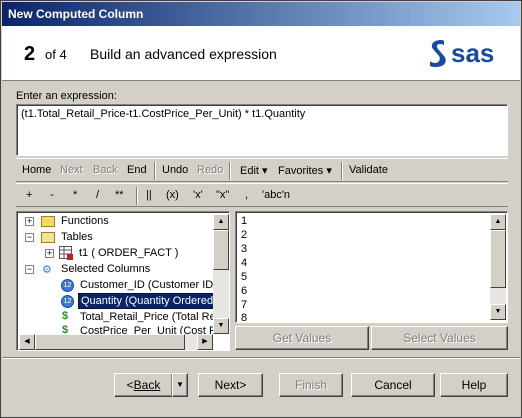  Describe the element at coordinates (27, 342) in the screenshot. I see `scroll-left-icon: ◀` at that location.